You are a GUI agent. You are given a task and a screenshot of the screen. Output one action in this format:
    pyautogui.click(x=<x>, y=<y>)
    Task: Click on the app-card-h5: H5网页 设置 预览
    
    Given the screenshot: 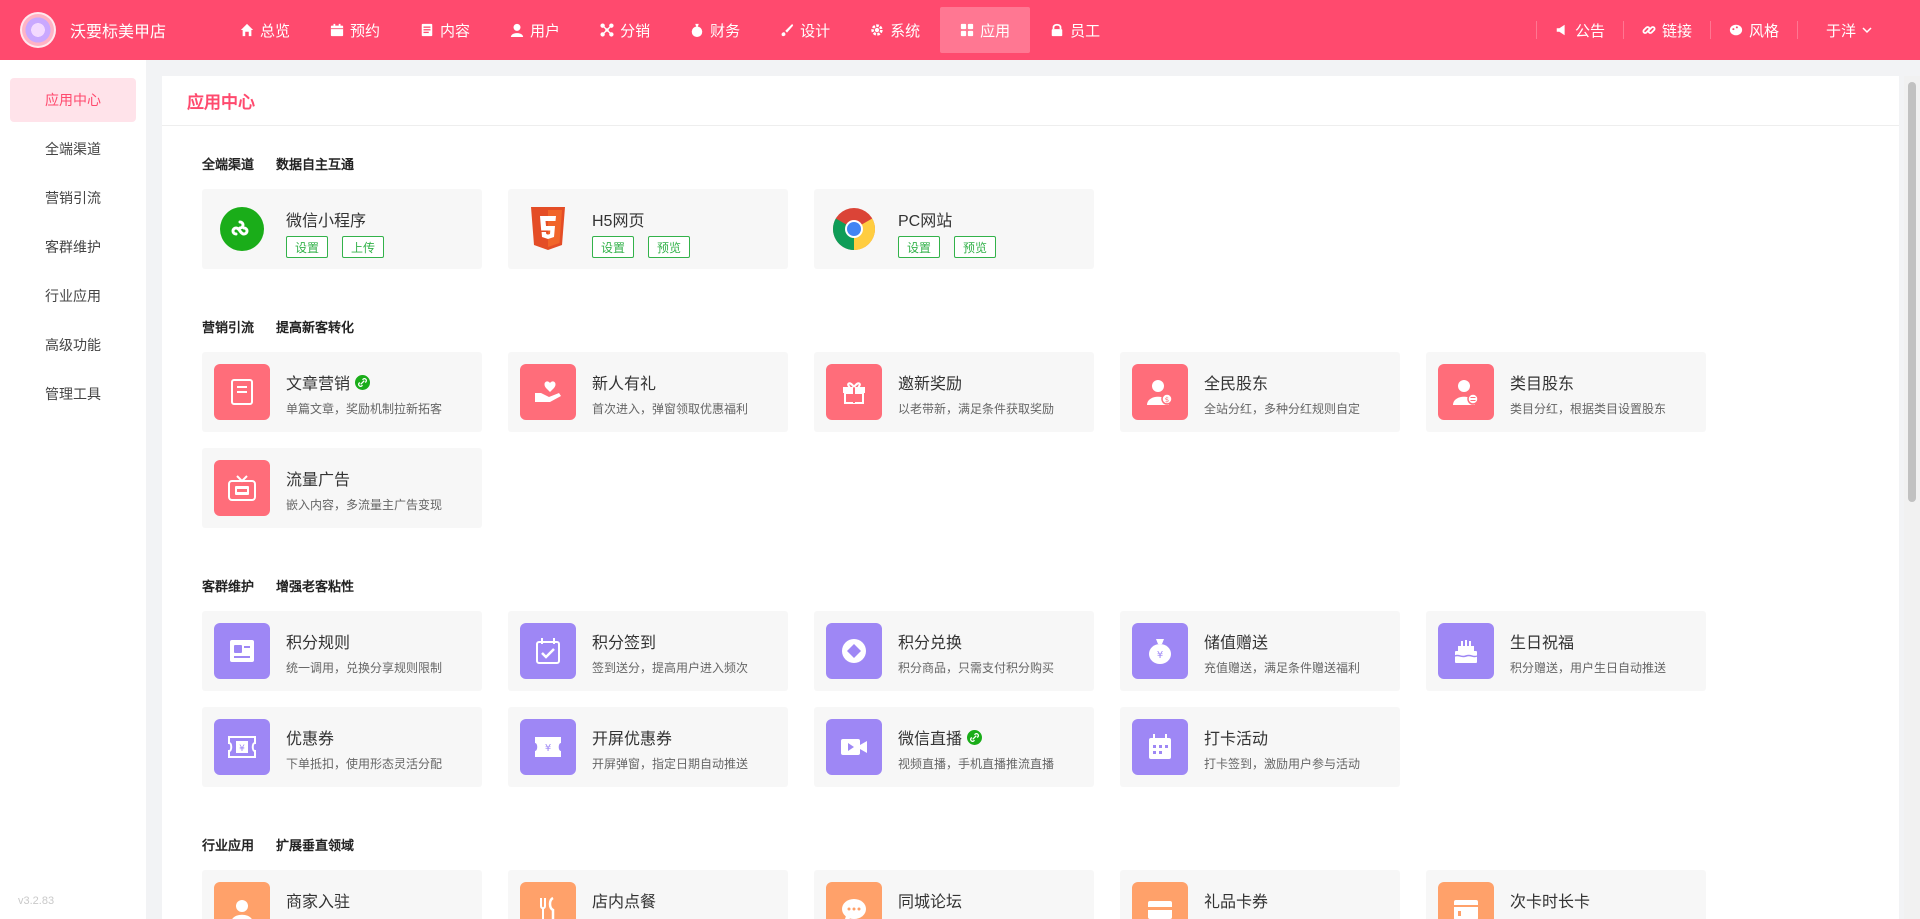 What is the action you would take?
    pyautogui.click(x=648, y=229)
    